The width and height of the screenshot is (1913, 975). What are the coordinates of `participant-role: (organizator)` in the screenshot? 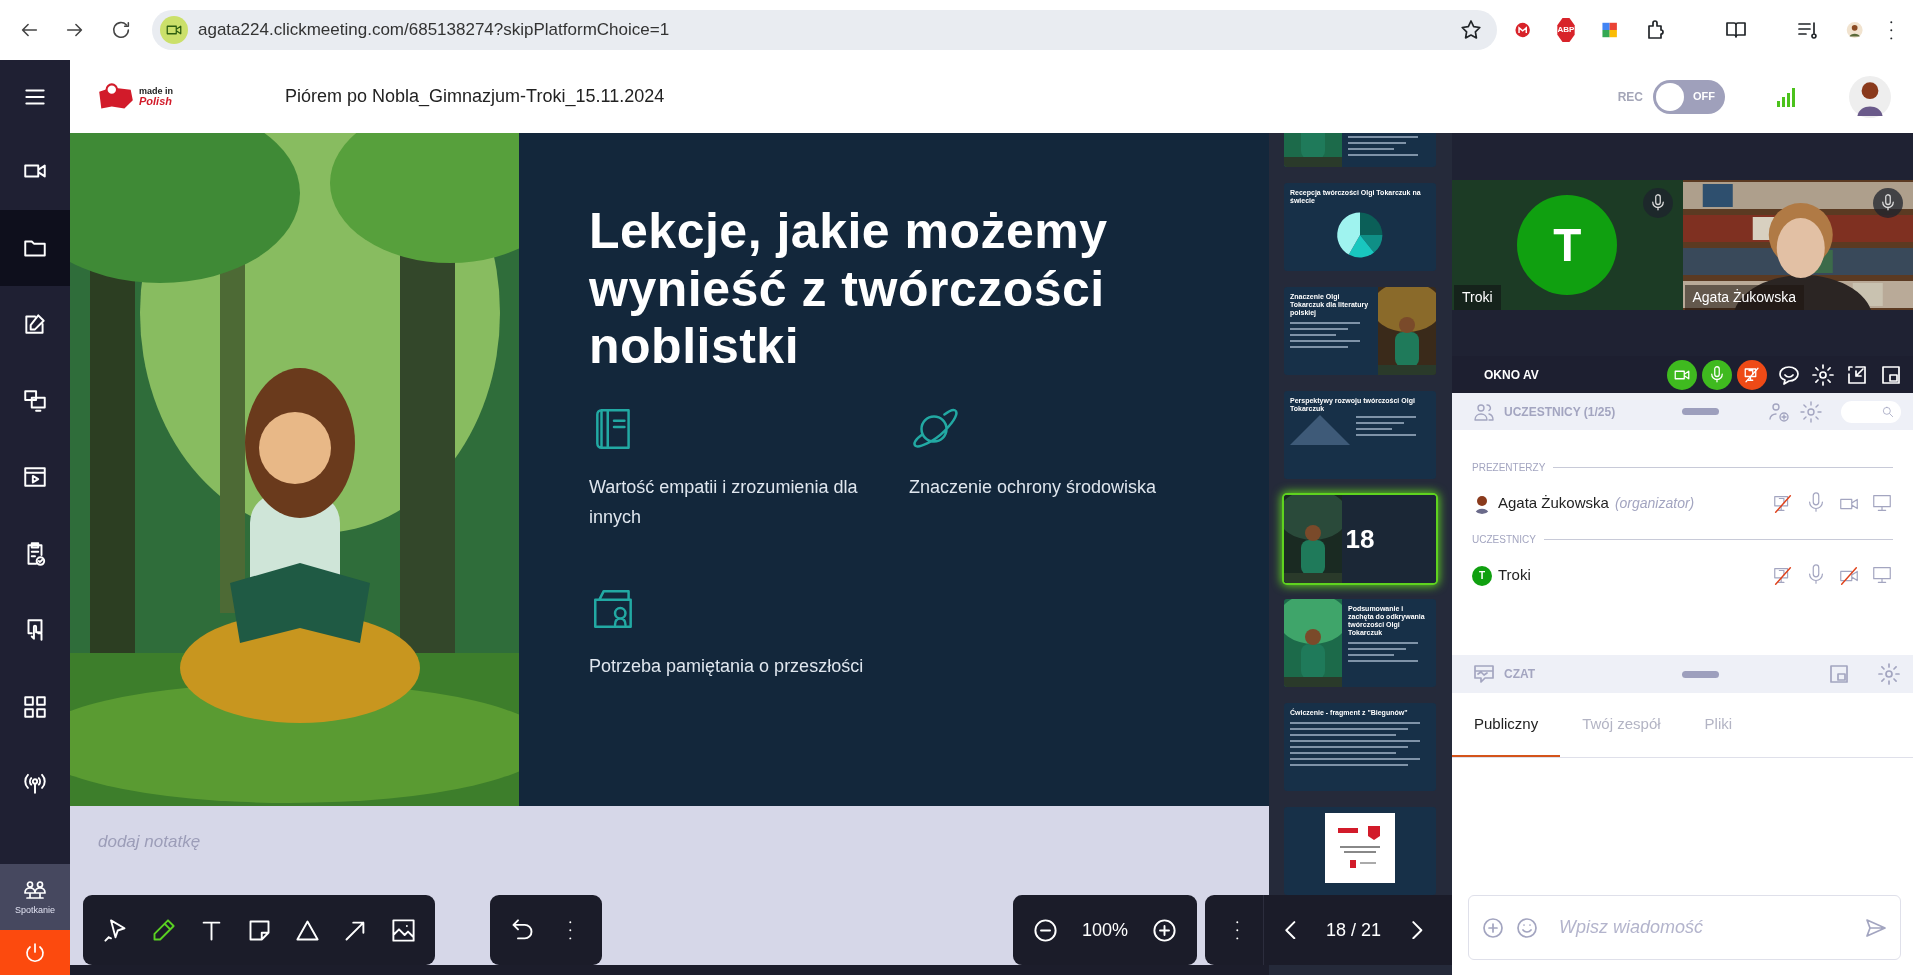 It's located at (1654, 503).